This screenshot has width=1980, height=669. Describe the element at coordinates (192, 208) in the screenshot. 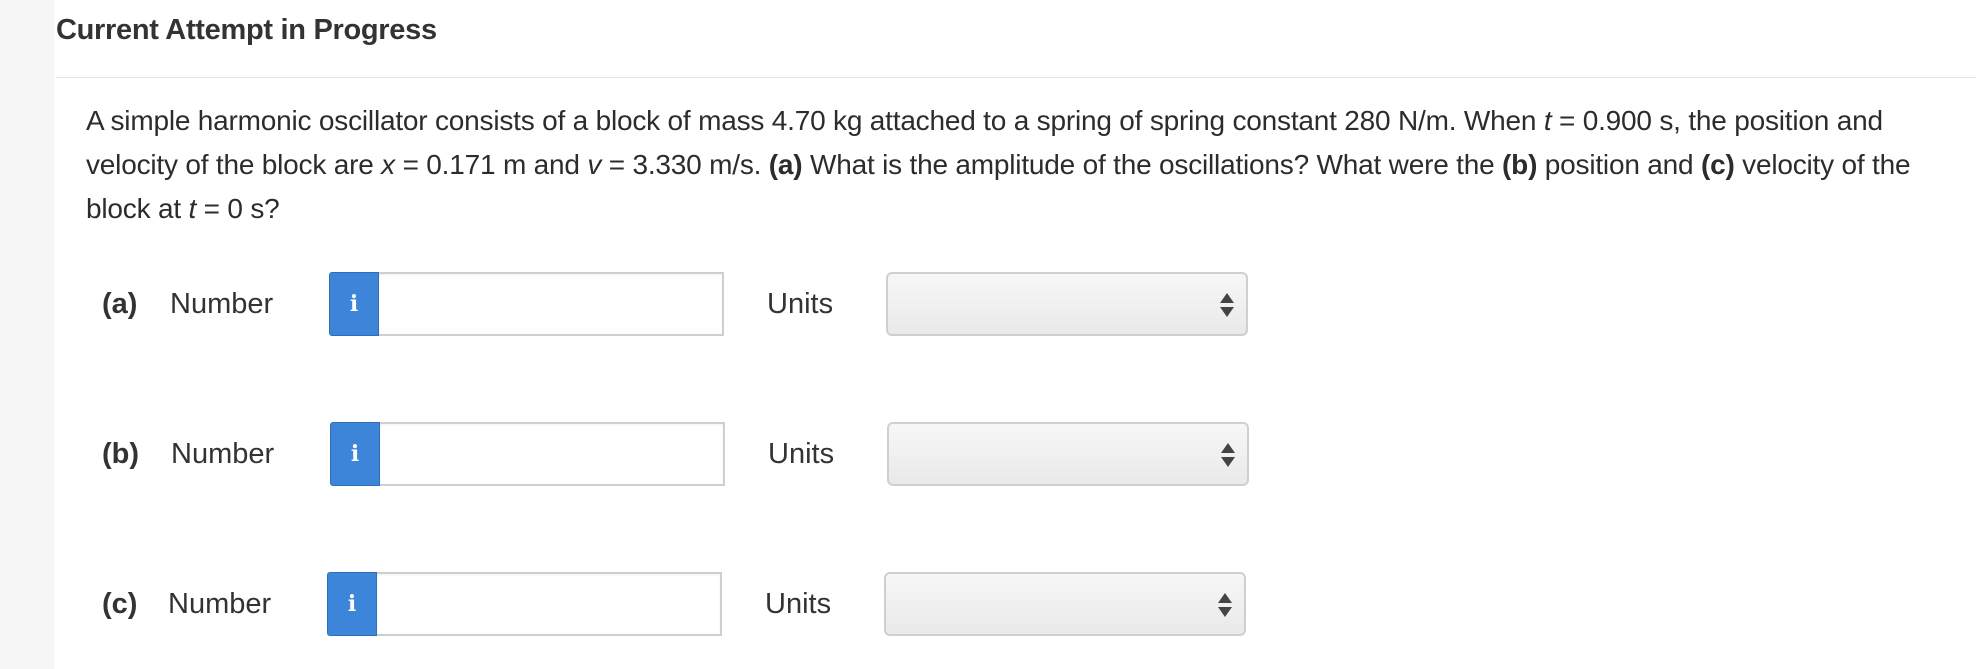

I see `variable-t: t` at that location.